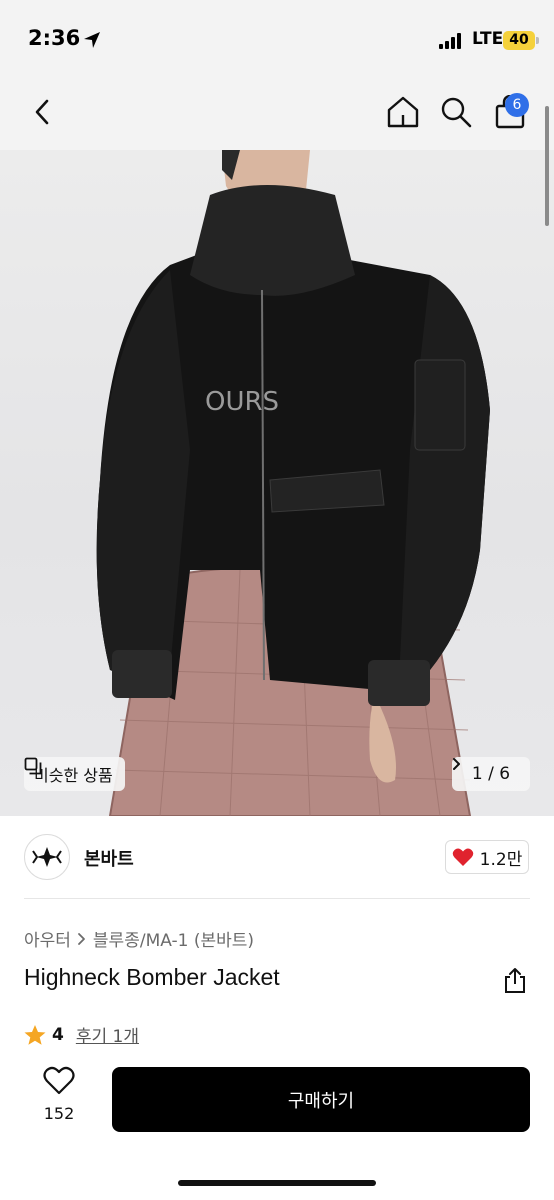  What do you see at coordinates (277, 115) in the screenshot?
I see `top-nav: 6` at bounding box center [277, 115].